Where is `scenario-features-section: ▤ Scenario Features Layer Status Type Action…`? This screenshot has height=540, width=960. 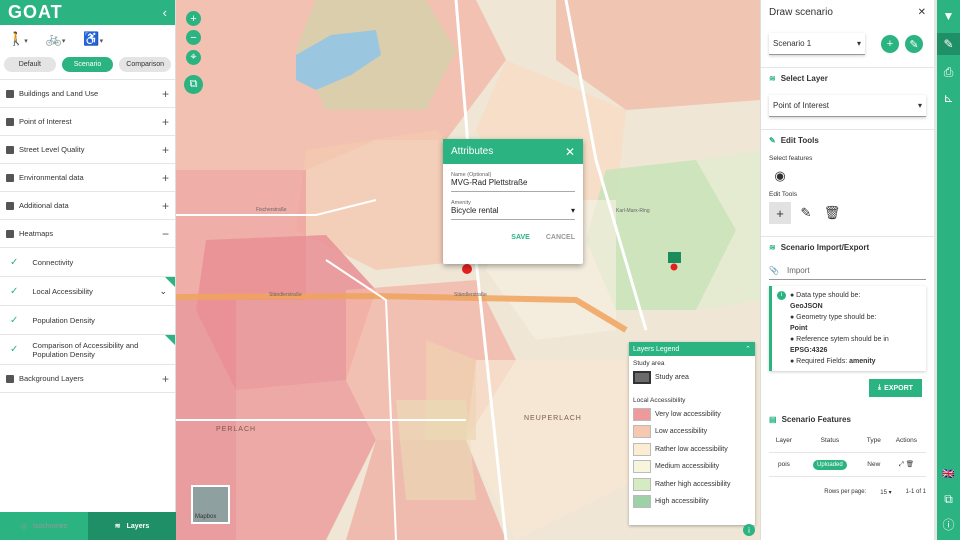 scenario-features-section: ▤ Scenario Features Layer Status Type Action… is located at coordinates (847, 446).